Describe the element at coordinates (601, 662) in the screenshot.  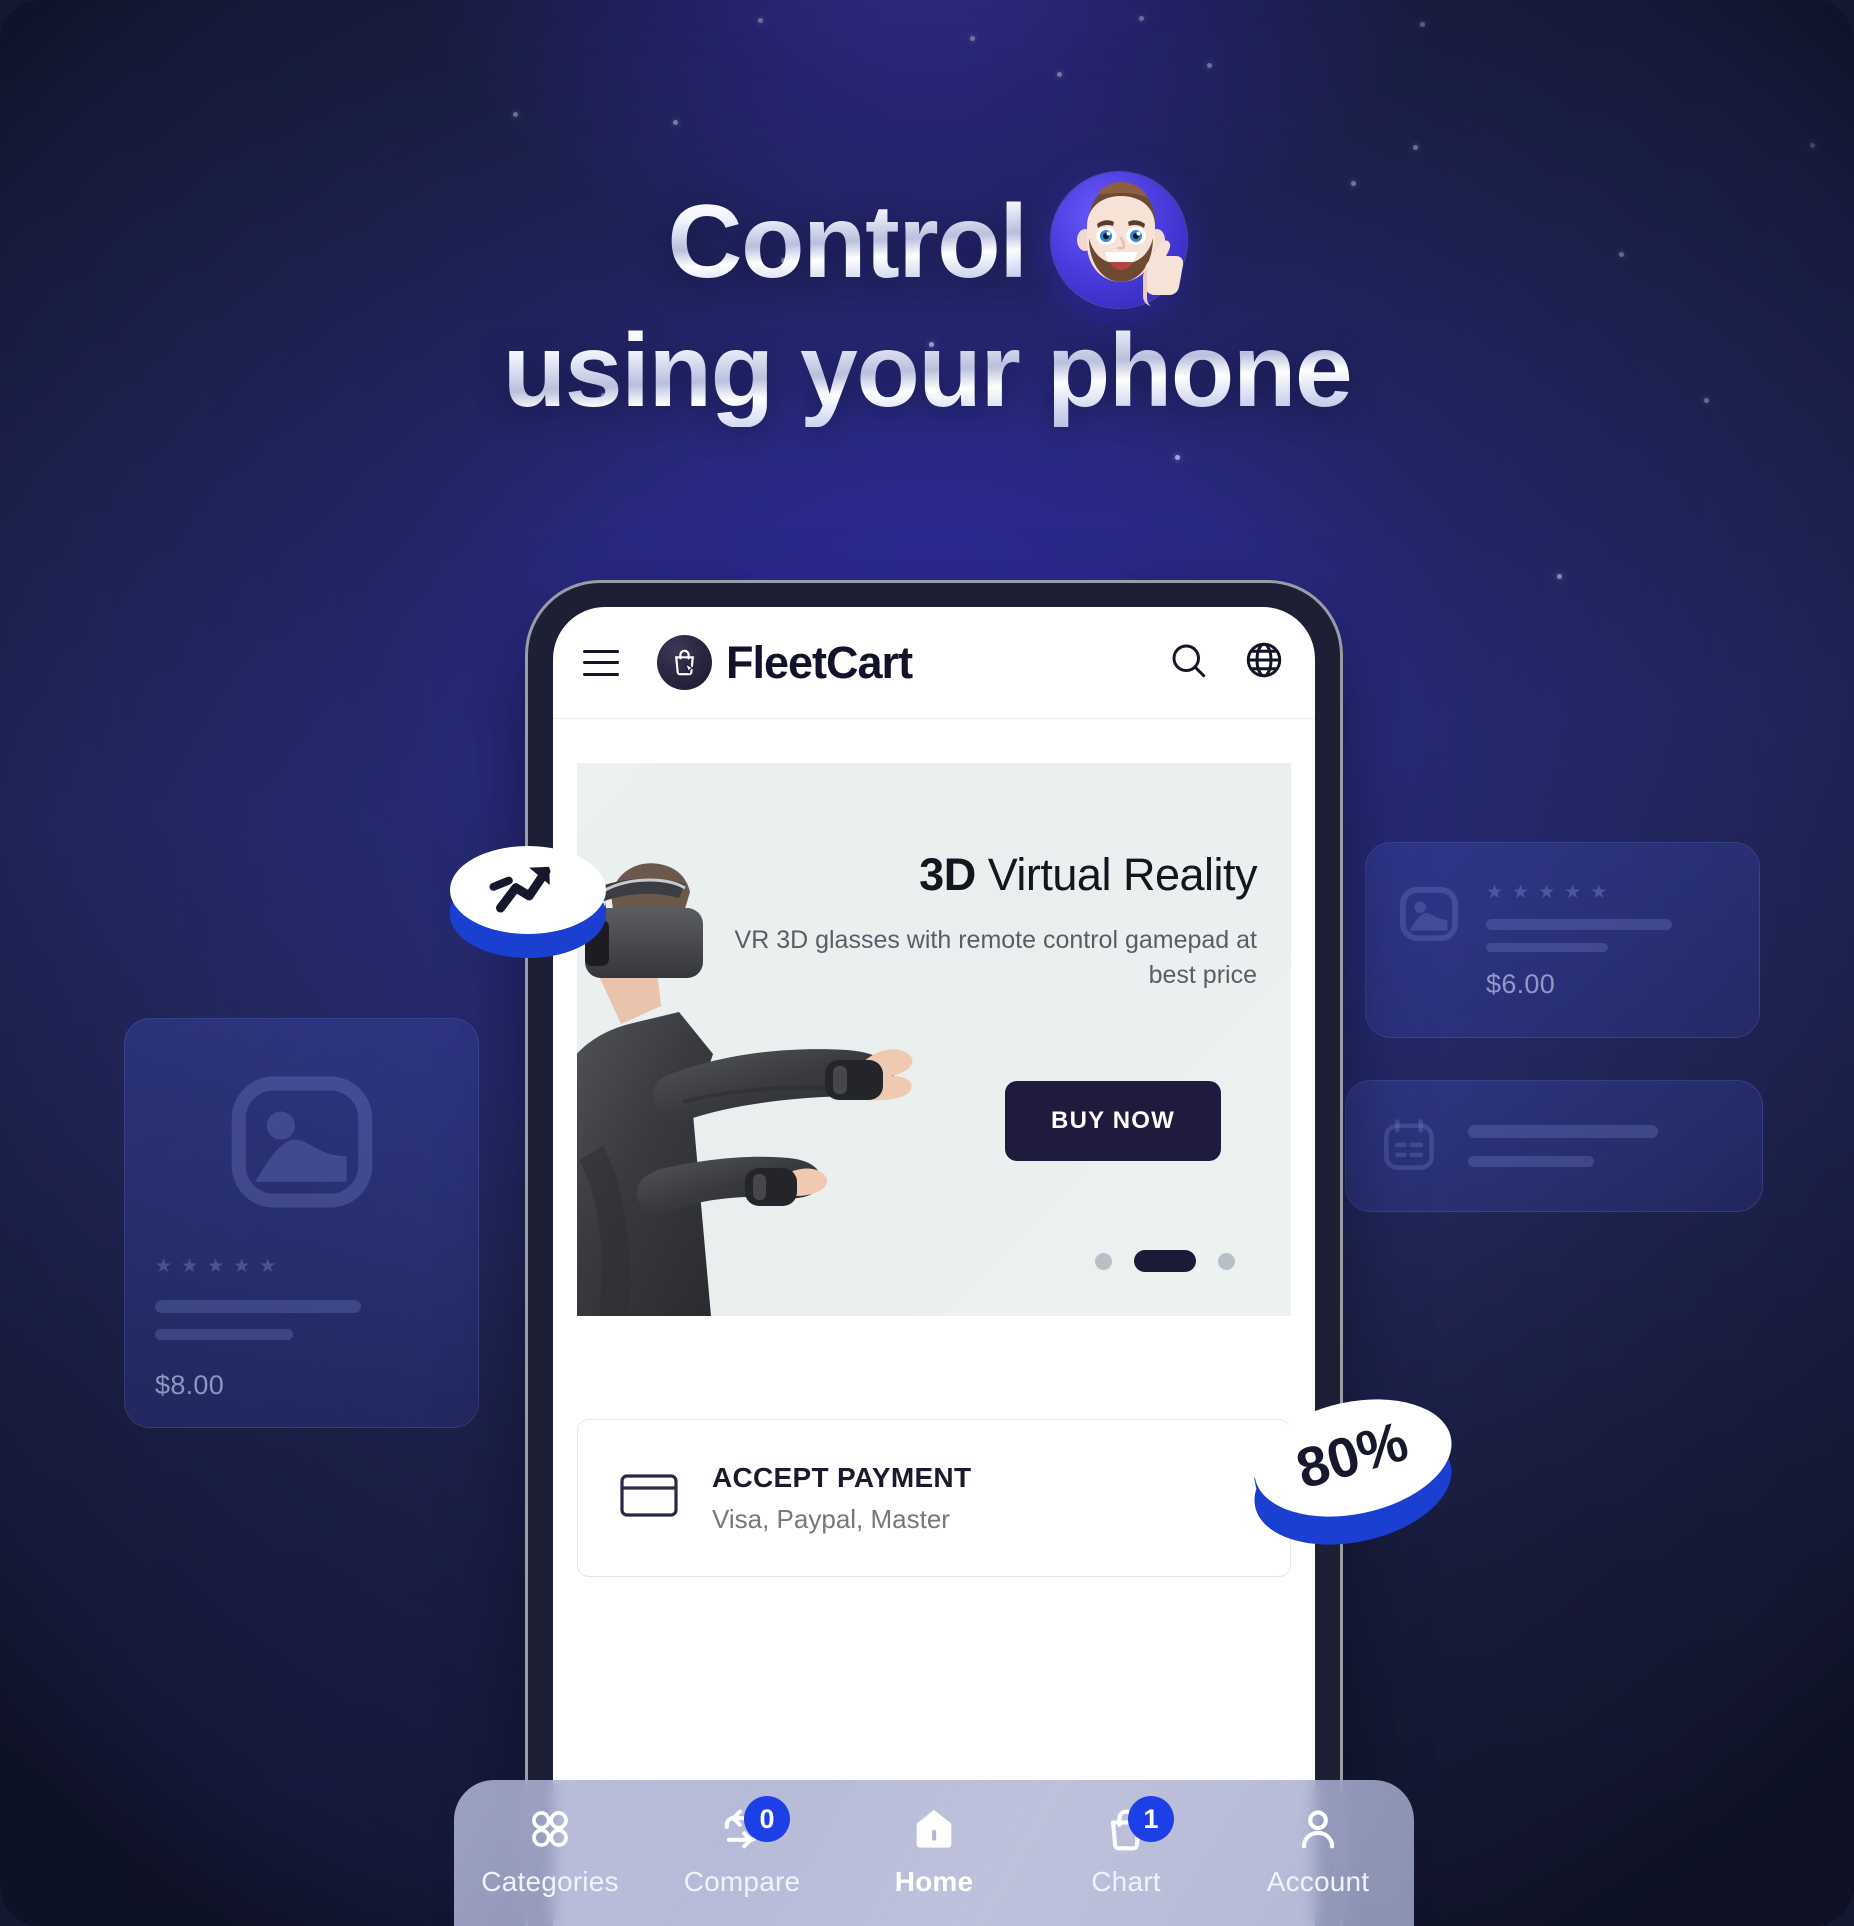
I see `hamburger-menu-icon` at that location.